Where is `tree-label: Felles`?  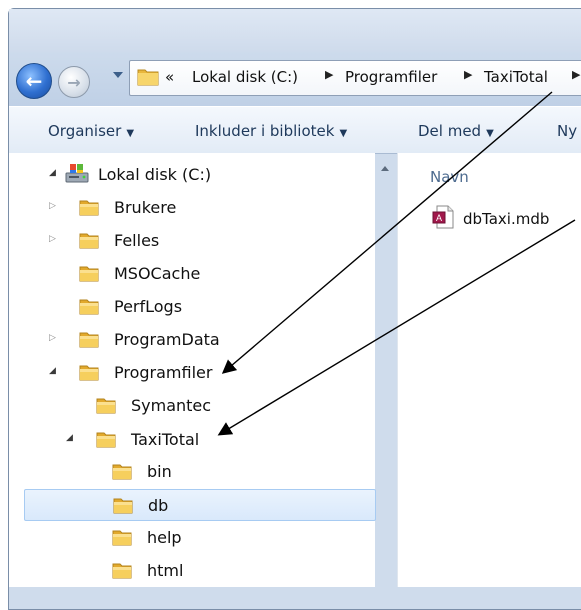
tree-label: Felles is located at coordinates (137, 240).